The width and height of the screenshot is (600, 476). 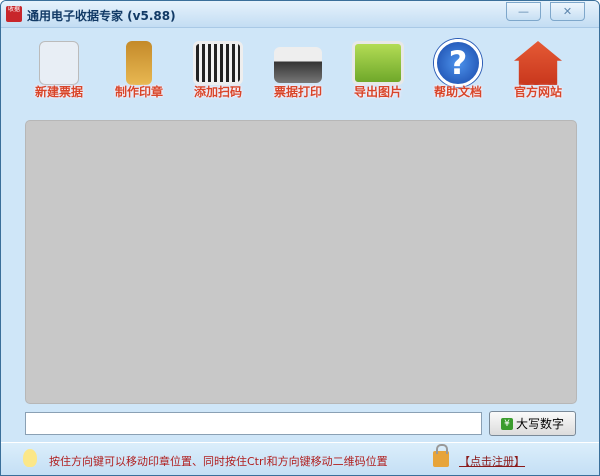 What do you see at coordinates (101, 16) in the screenshot?
I see `window-title: 通用电子收据专家 (v5.88)` at bounding box center [101, 16].